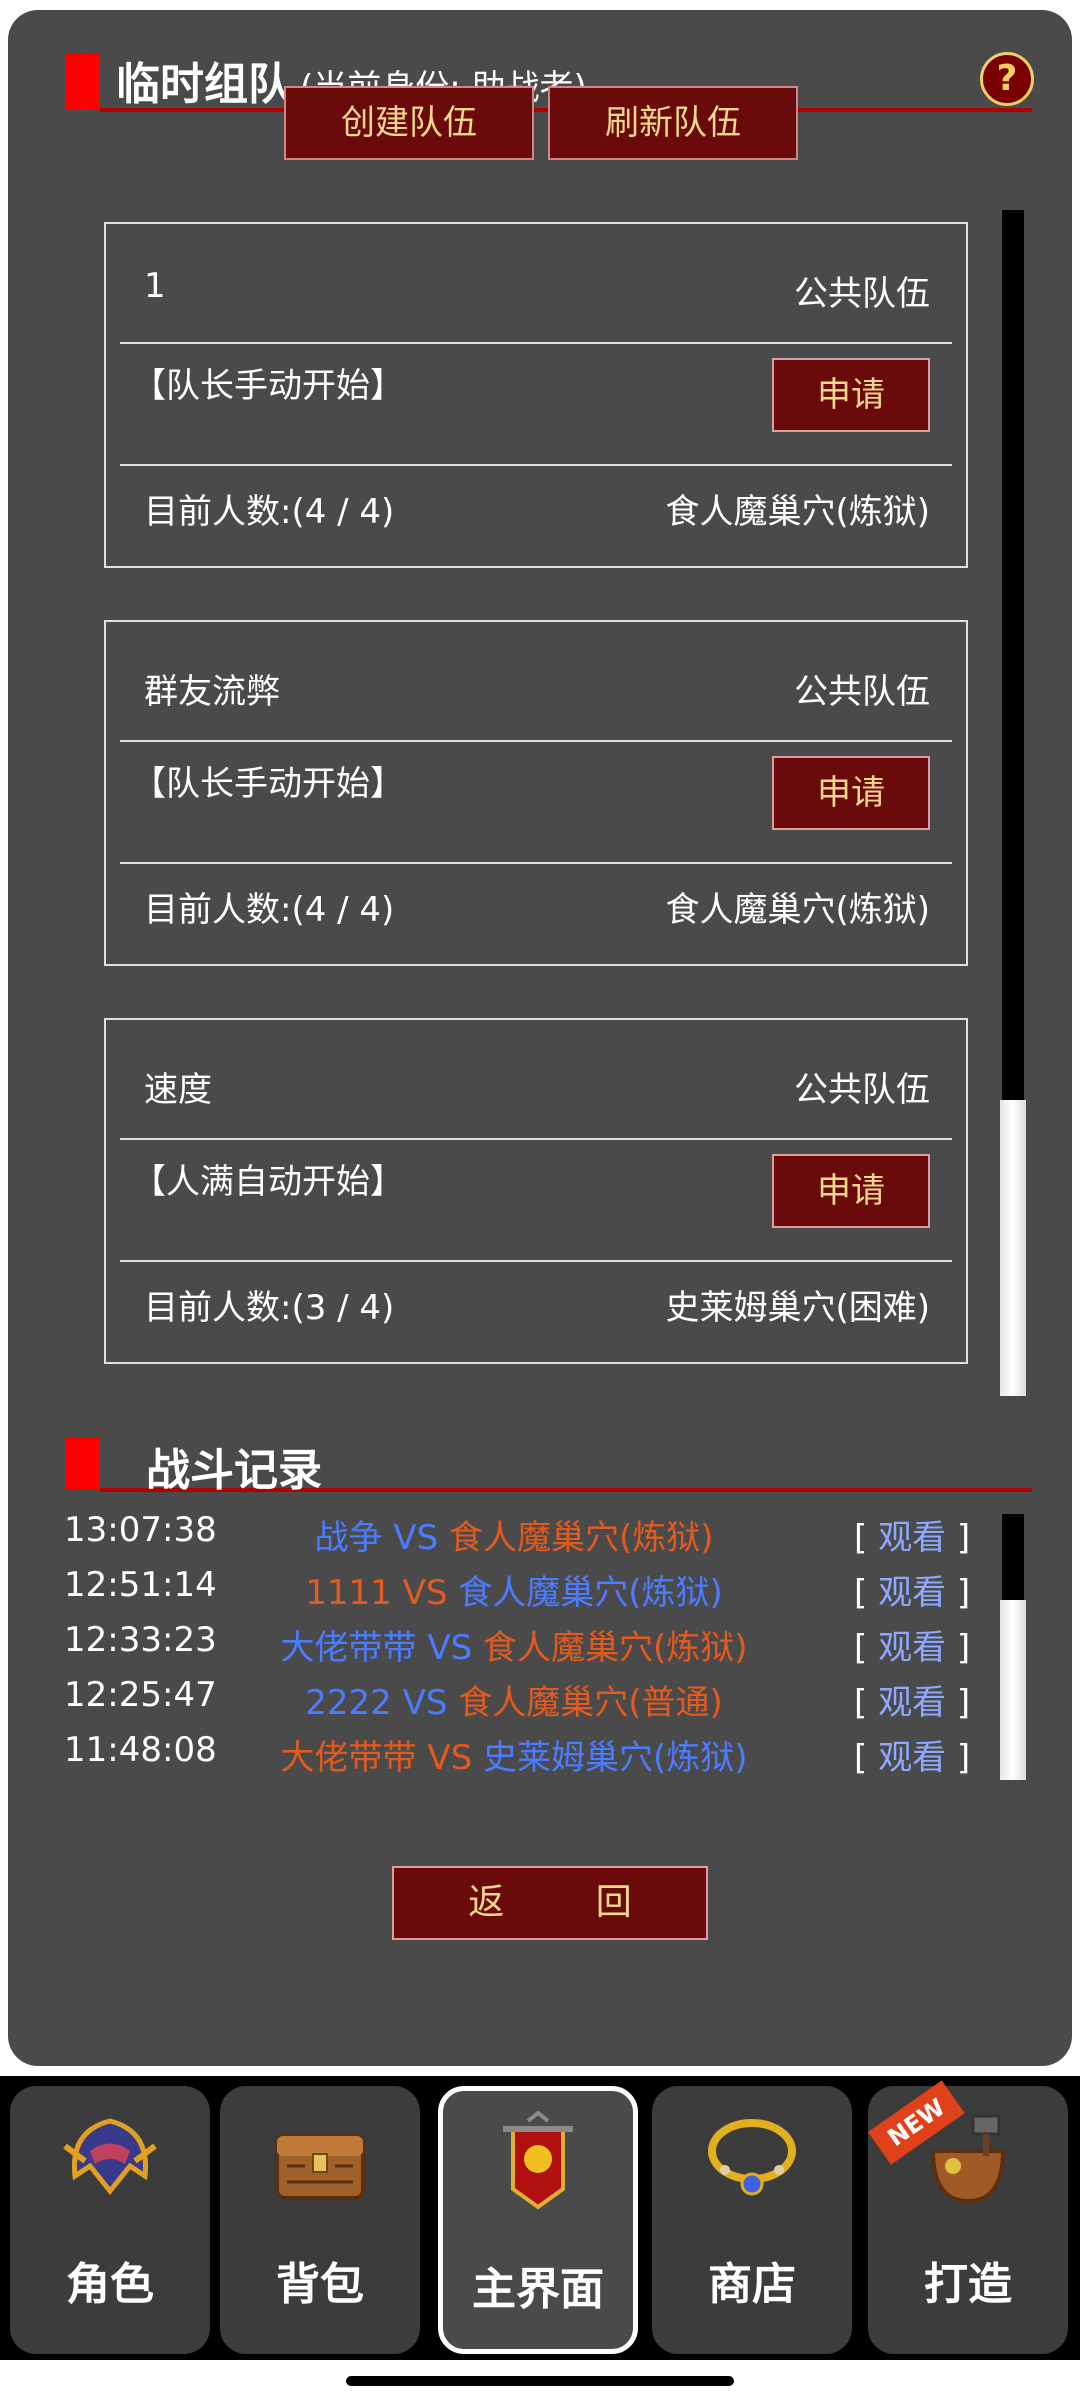  What do you see at coordinates (348, 1538) in the screenshot?
I see `log-left-team: 战争` at bounding box center [348, 1538].